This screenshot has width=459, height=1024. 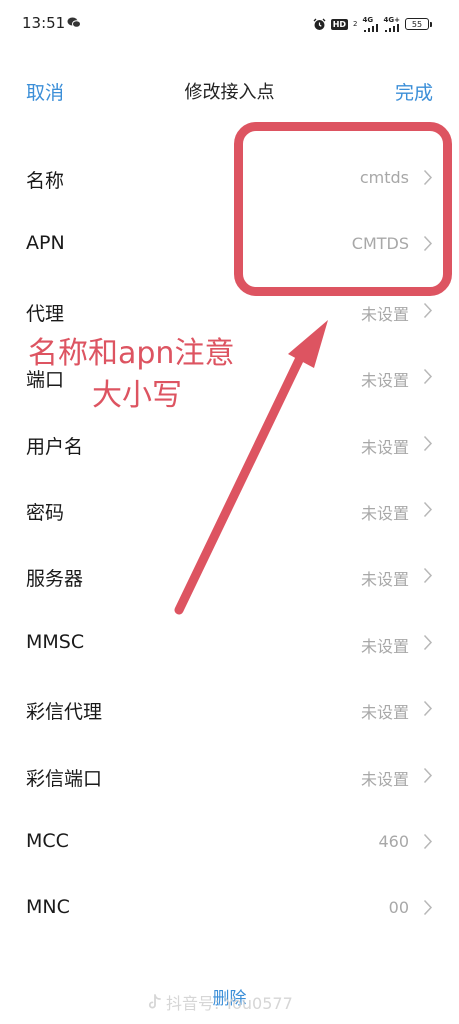 I want to click on watermark: 抖音号: You0577, so click(x=220, y=1002).